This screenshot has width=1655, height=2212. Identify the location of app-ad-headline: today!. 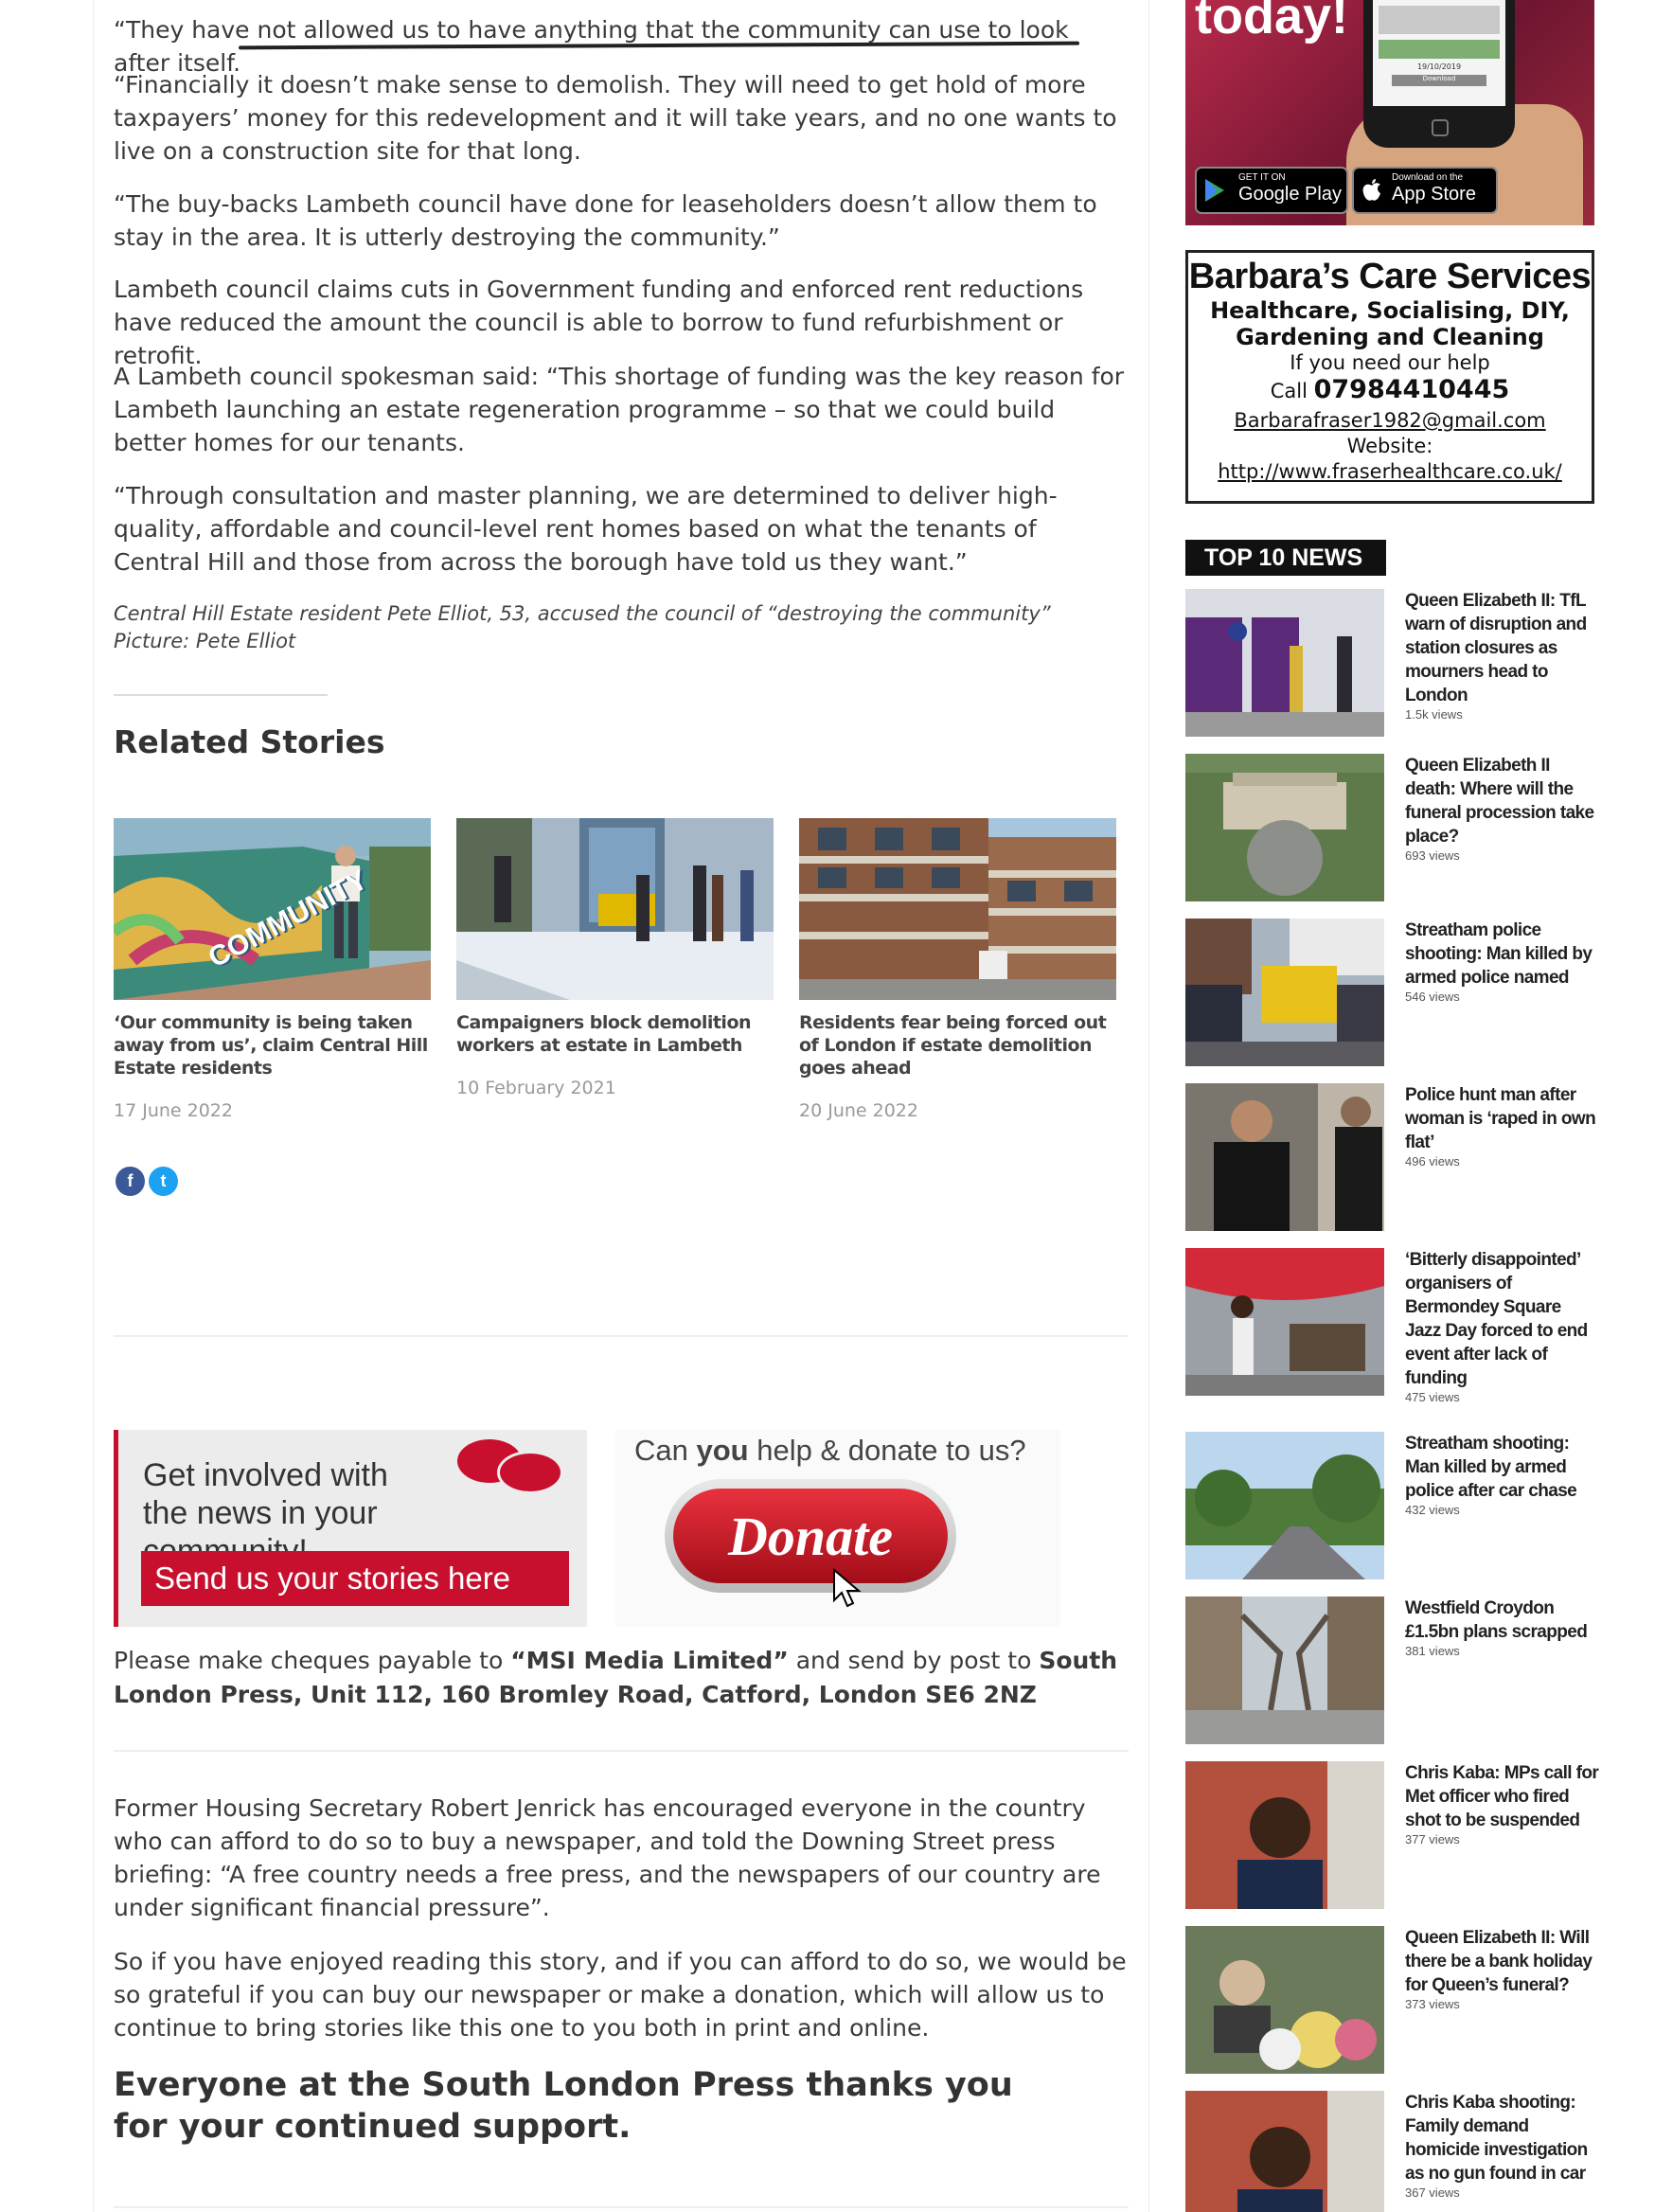
(1271, 22).